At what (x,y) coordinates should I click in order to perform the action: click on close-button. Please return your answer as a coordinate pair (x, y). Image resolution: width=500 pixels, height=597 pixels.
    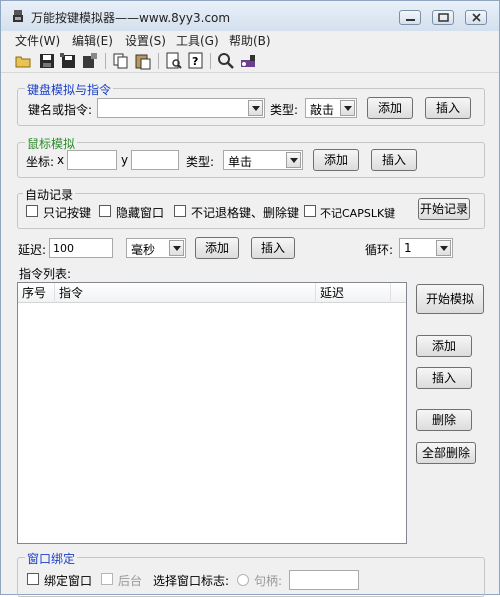
    Looking at the image, I should click on (476, 17).